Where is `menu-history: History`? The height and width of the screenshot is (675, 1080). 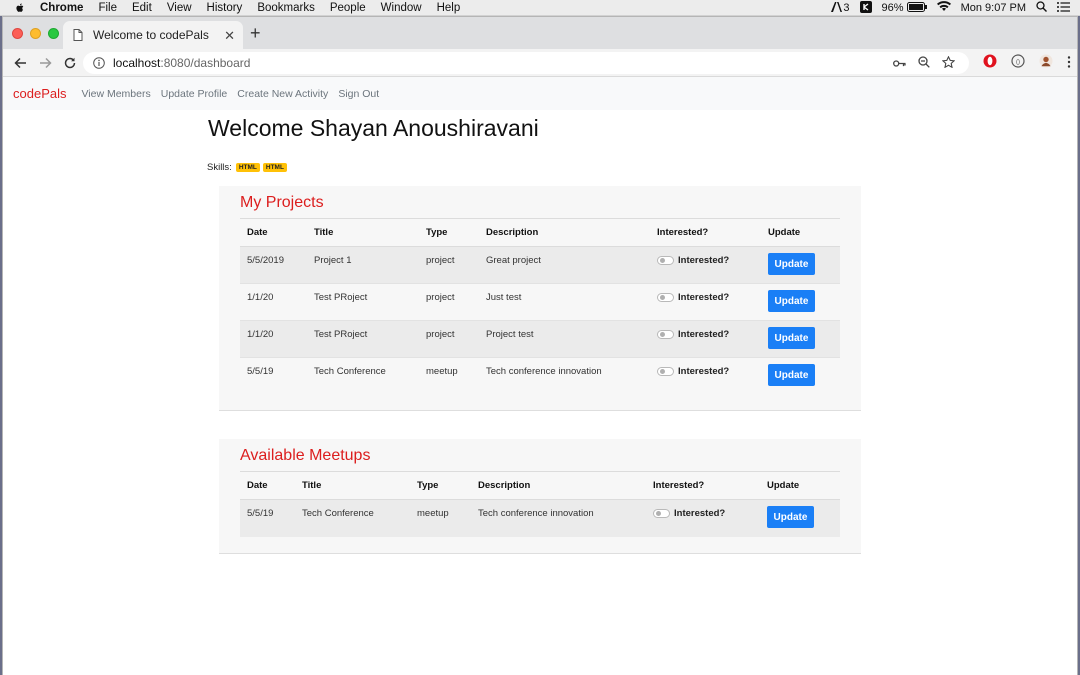
menu-history: History is located at coordinates (225, 8).